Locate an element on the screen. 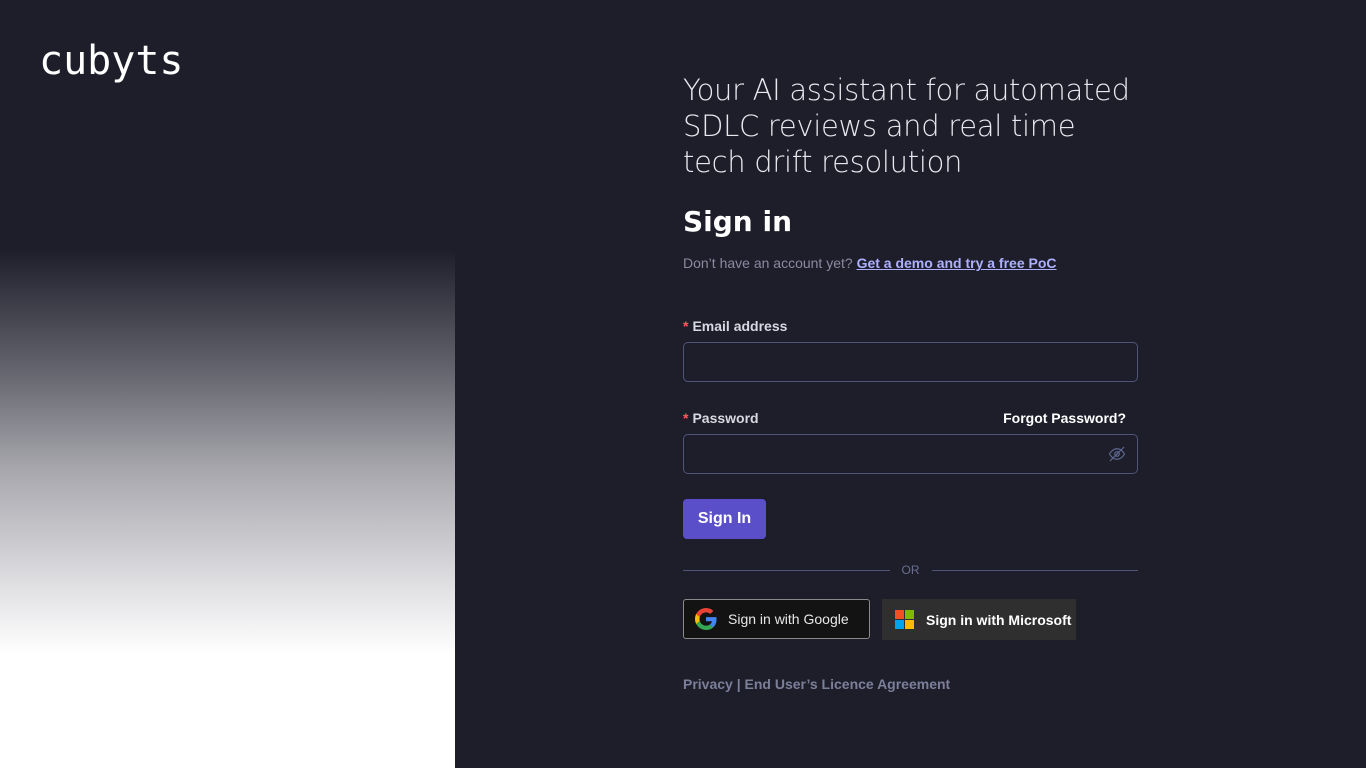 The width and height of the screenshot is (1366, 768). eula-link: End User’s Licence Agreement is located at coordinates (848, 684).